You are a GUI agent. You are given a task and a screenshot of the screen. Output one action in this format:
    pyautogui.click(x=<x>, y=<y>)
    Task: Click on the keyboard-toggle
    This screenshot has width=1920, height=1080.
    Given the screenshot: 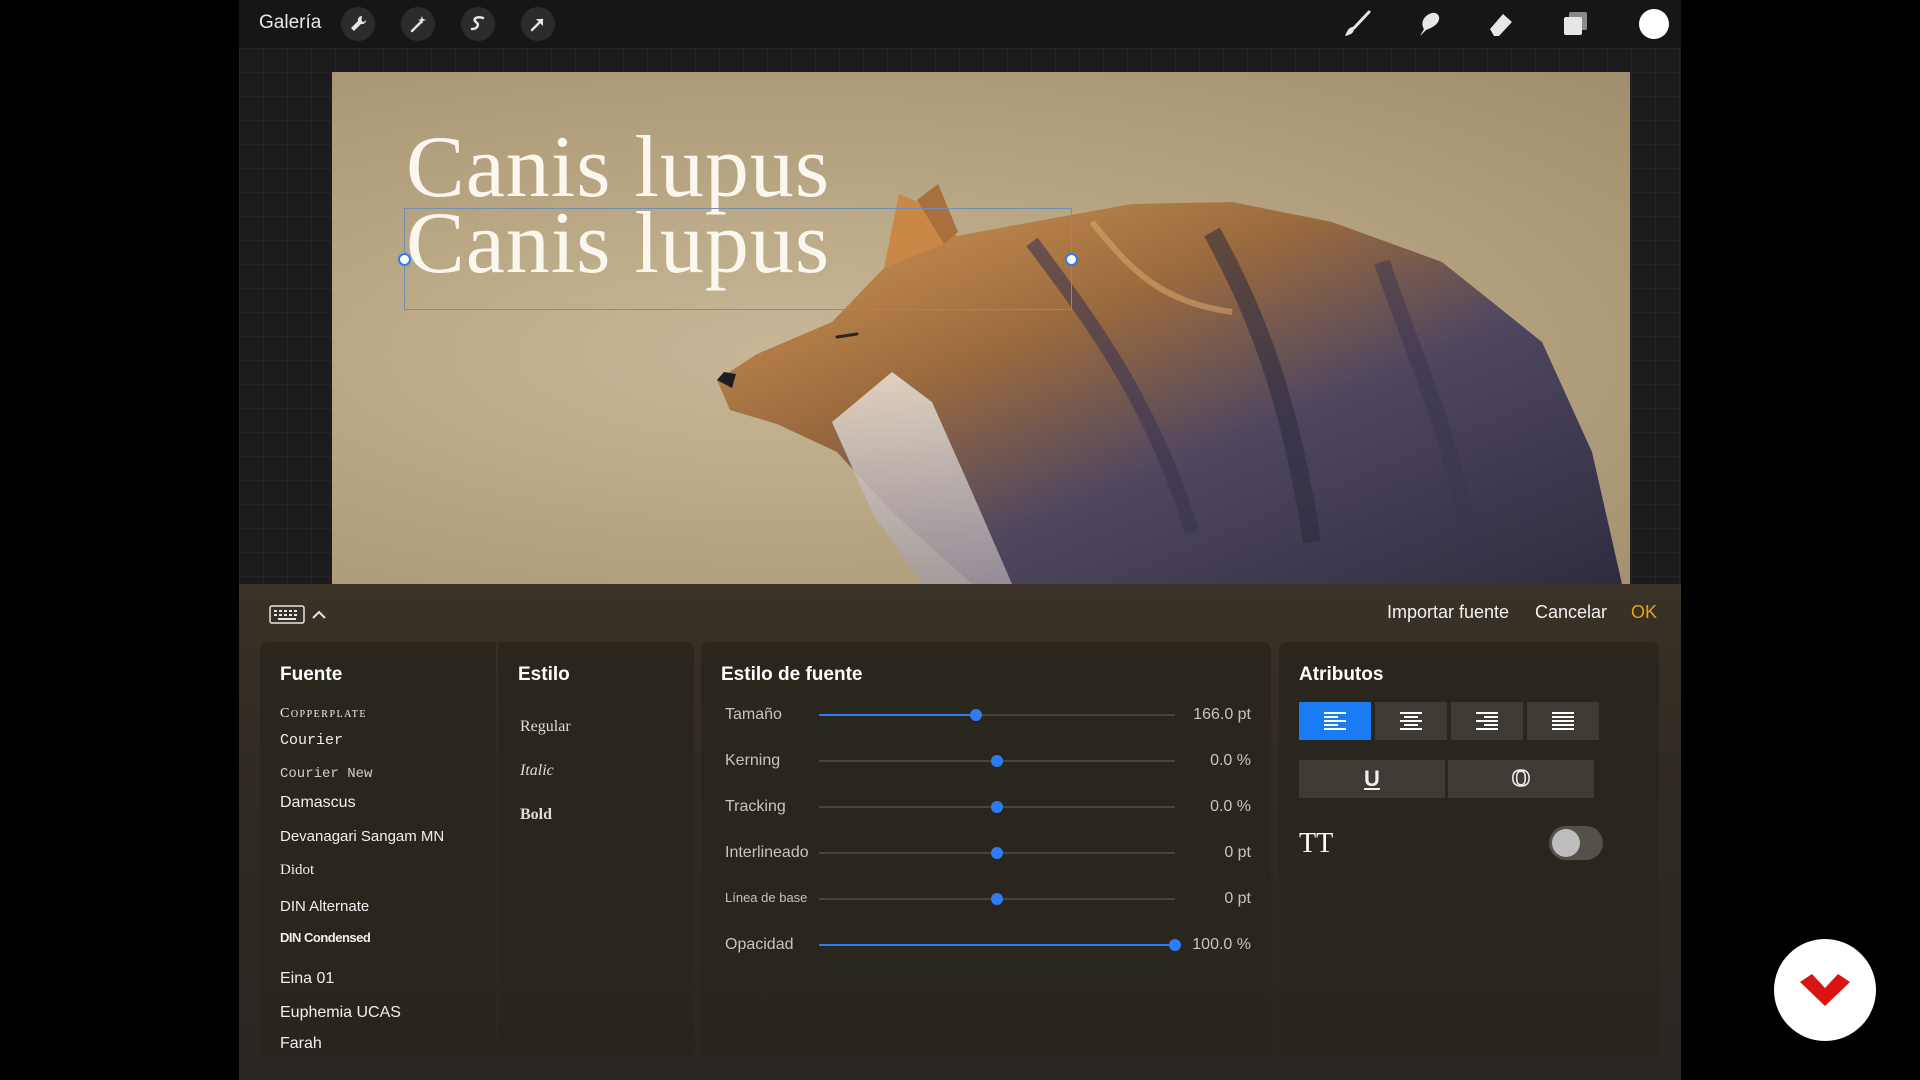 What is the action you would take?
    pyautogui.click(x=301, y=616)
    